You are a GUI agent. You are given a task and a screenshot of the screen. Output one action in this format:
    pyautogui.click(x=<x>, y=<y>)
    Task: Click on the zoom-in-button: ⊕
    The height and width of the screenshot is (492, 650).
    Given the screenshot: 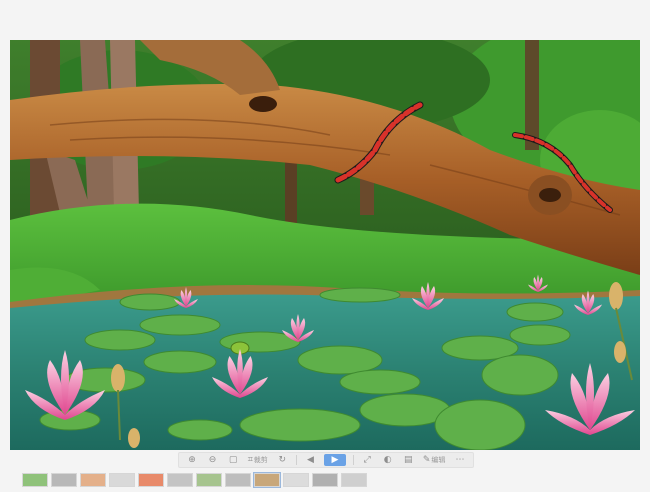 What is the action you would take?
    pyautogui.click(x=192, y=460)
    